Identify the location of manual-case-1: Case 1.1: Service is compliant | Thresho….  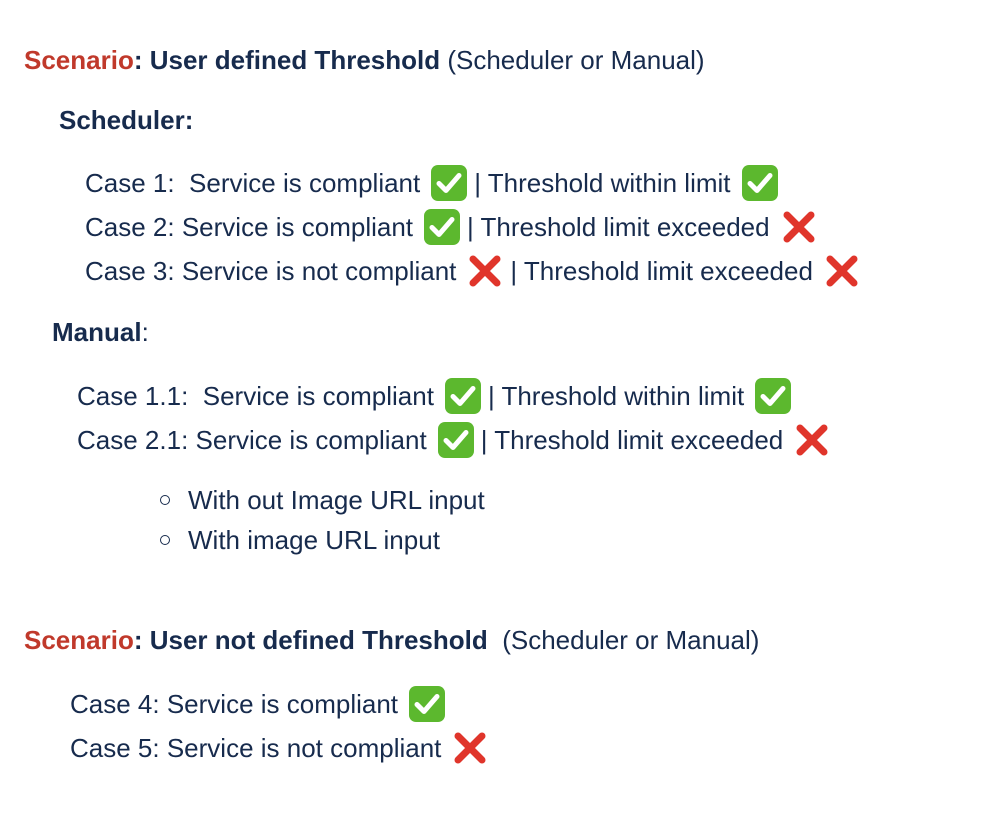
(437, 396).